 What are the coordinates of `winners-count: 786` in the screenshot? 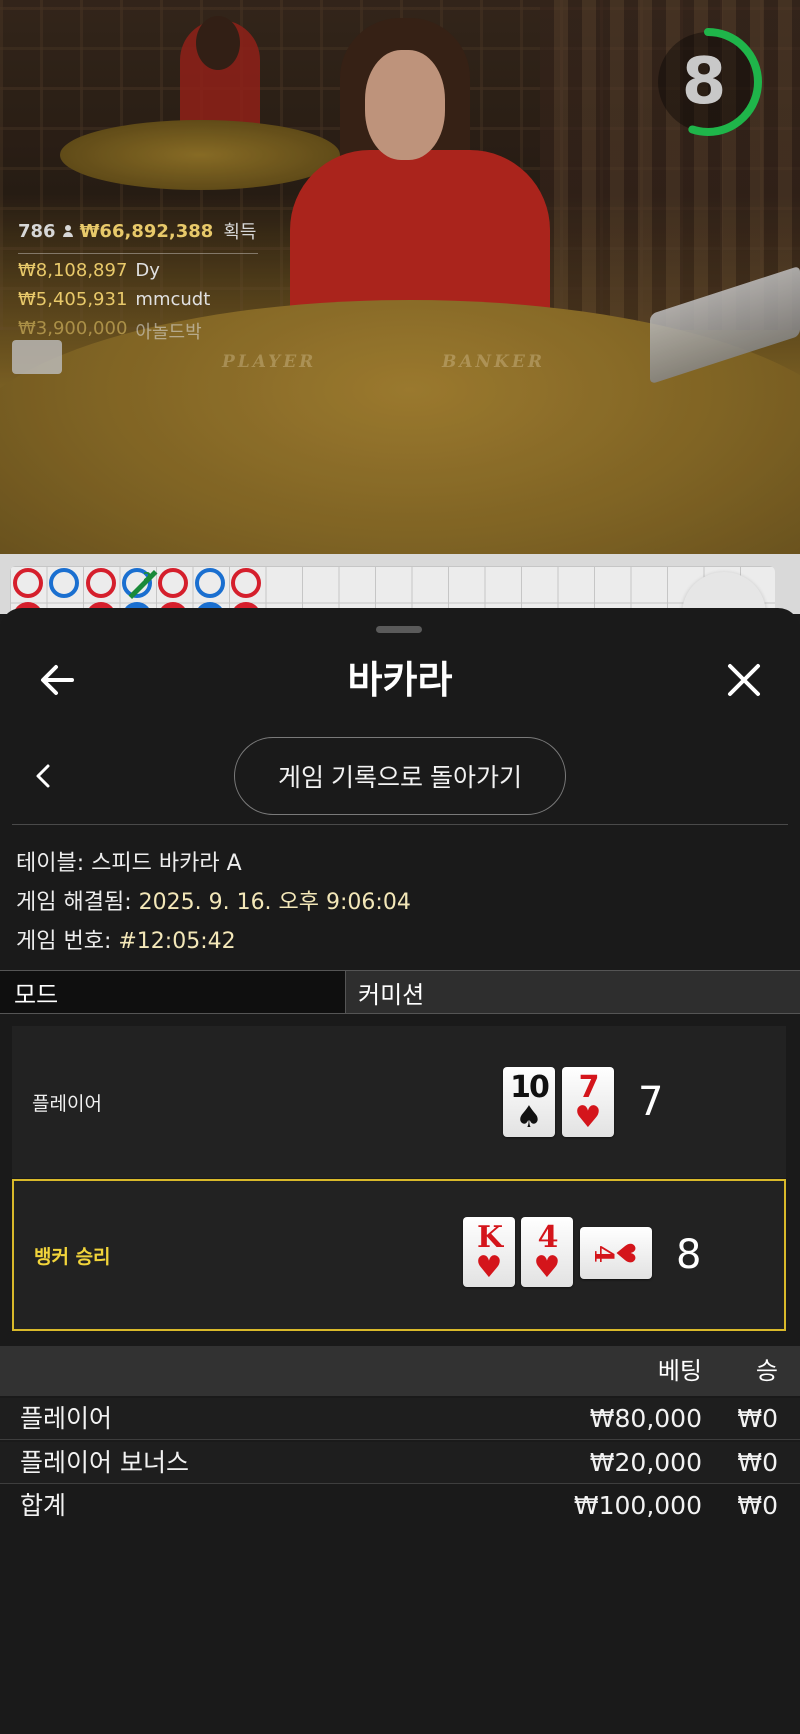 It's located at (37, 231).